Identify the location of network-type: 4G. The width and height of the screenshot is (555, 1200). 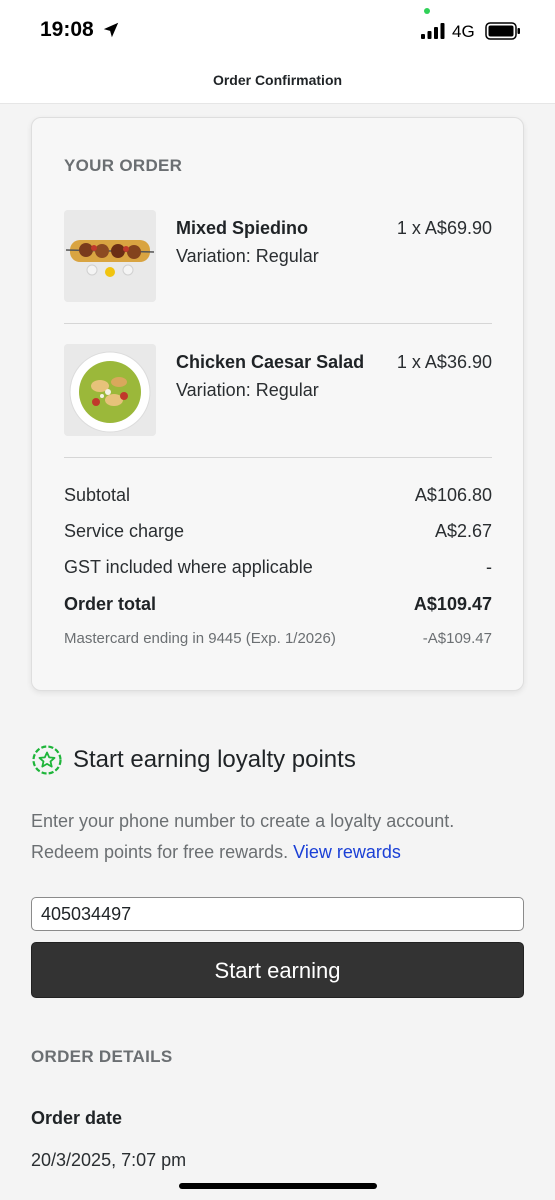
(463, 31).